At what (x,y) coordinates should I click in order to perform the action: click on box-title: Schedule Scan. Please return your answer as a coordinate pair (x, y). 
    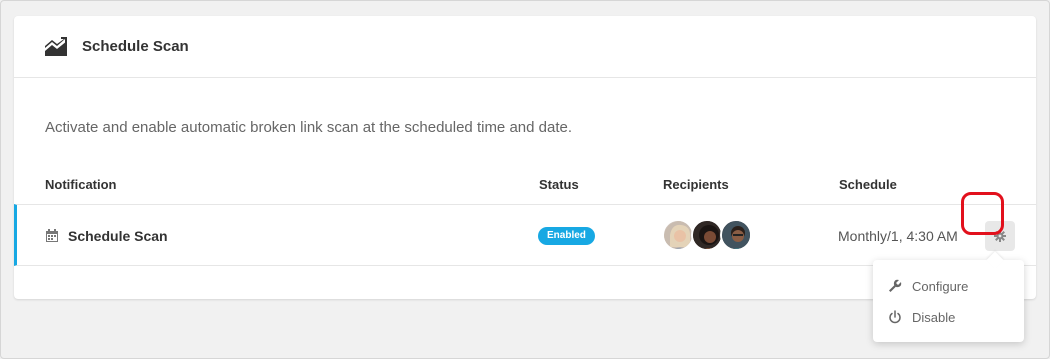
    Looking at the image, I should click on (135, 46).